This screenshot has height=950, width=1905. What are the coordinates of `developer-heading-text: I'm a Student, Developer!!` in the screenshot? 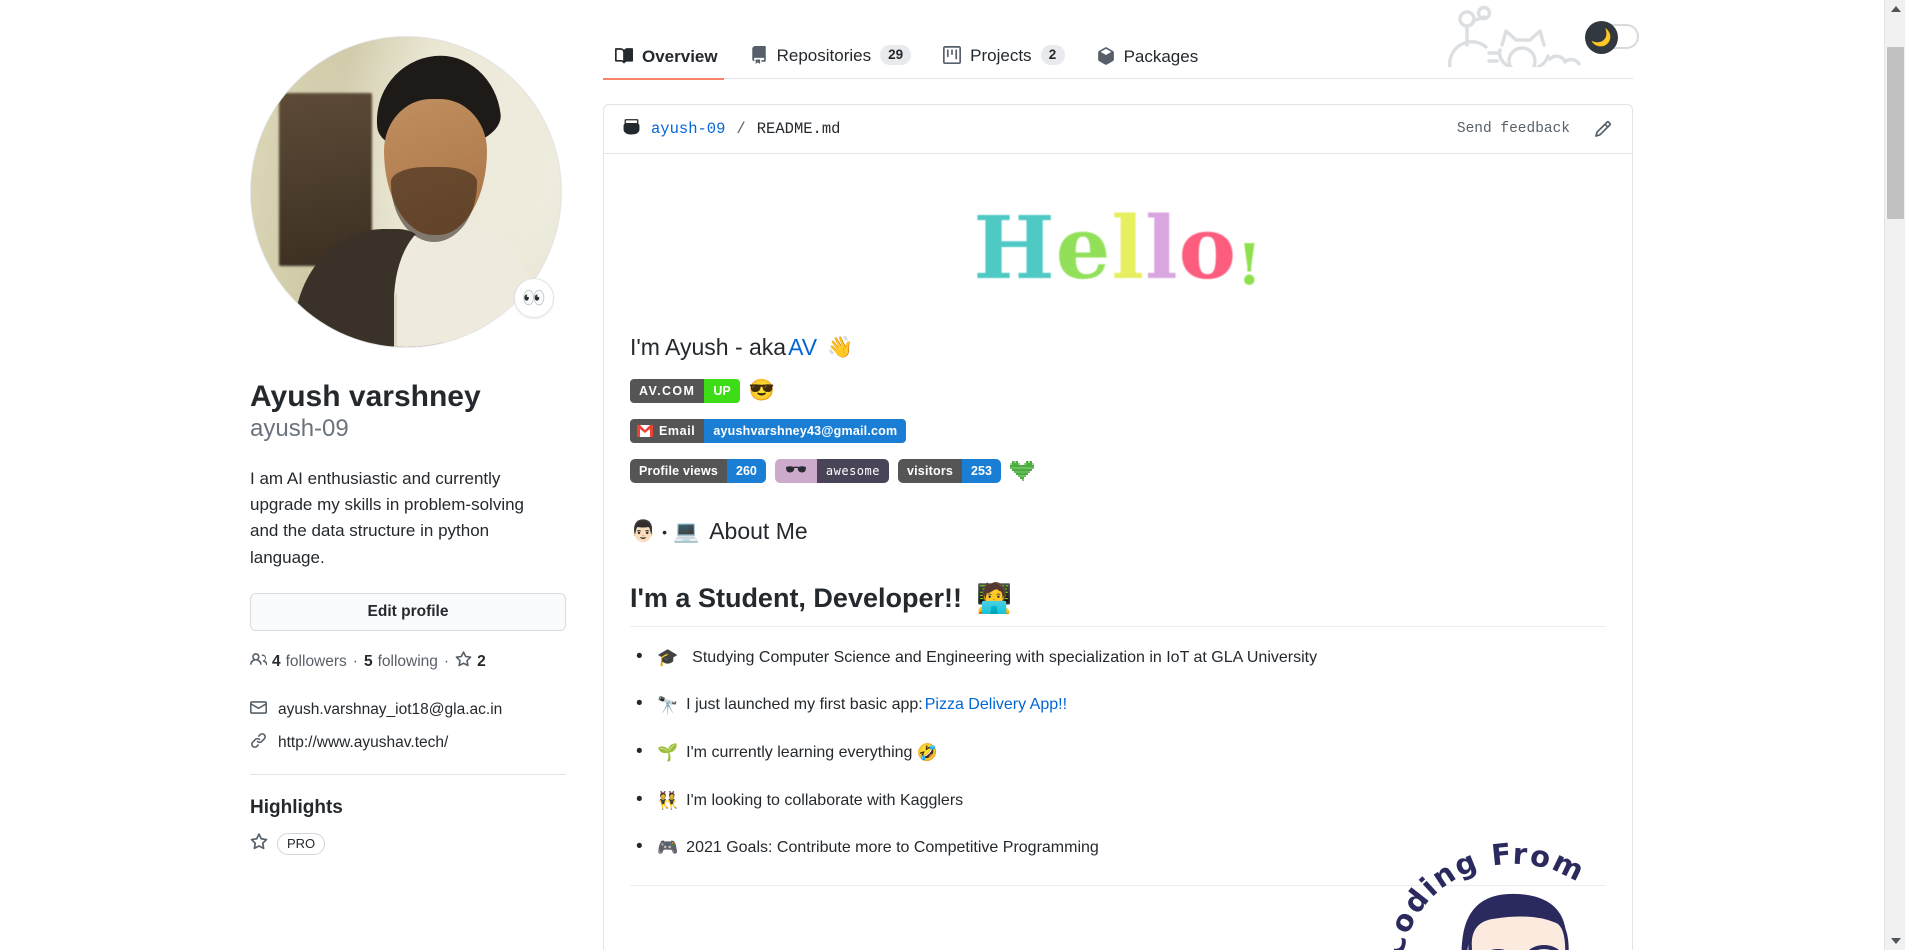 It's located at (796, 597).